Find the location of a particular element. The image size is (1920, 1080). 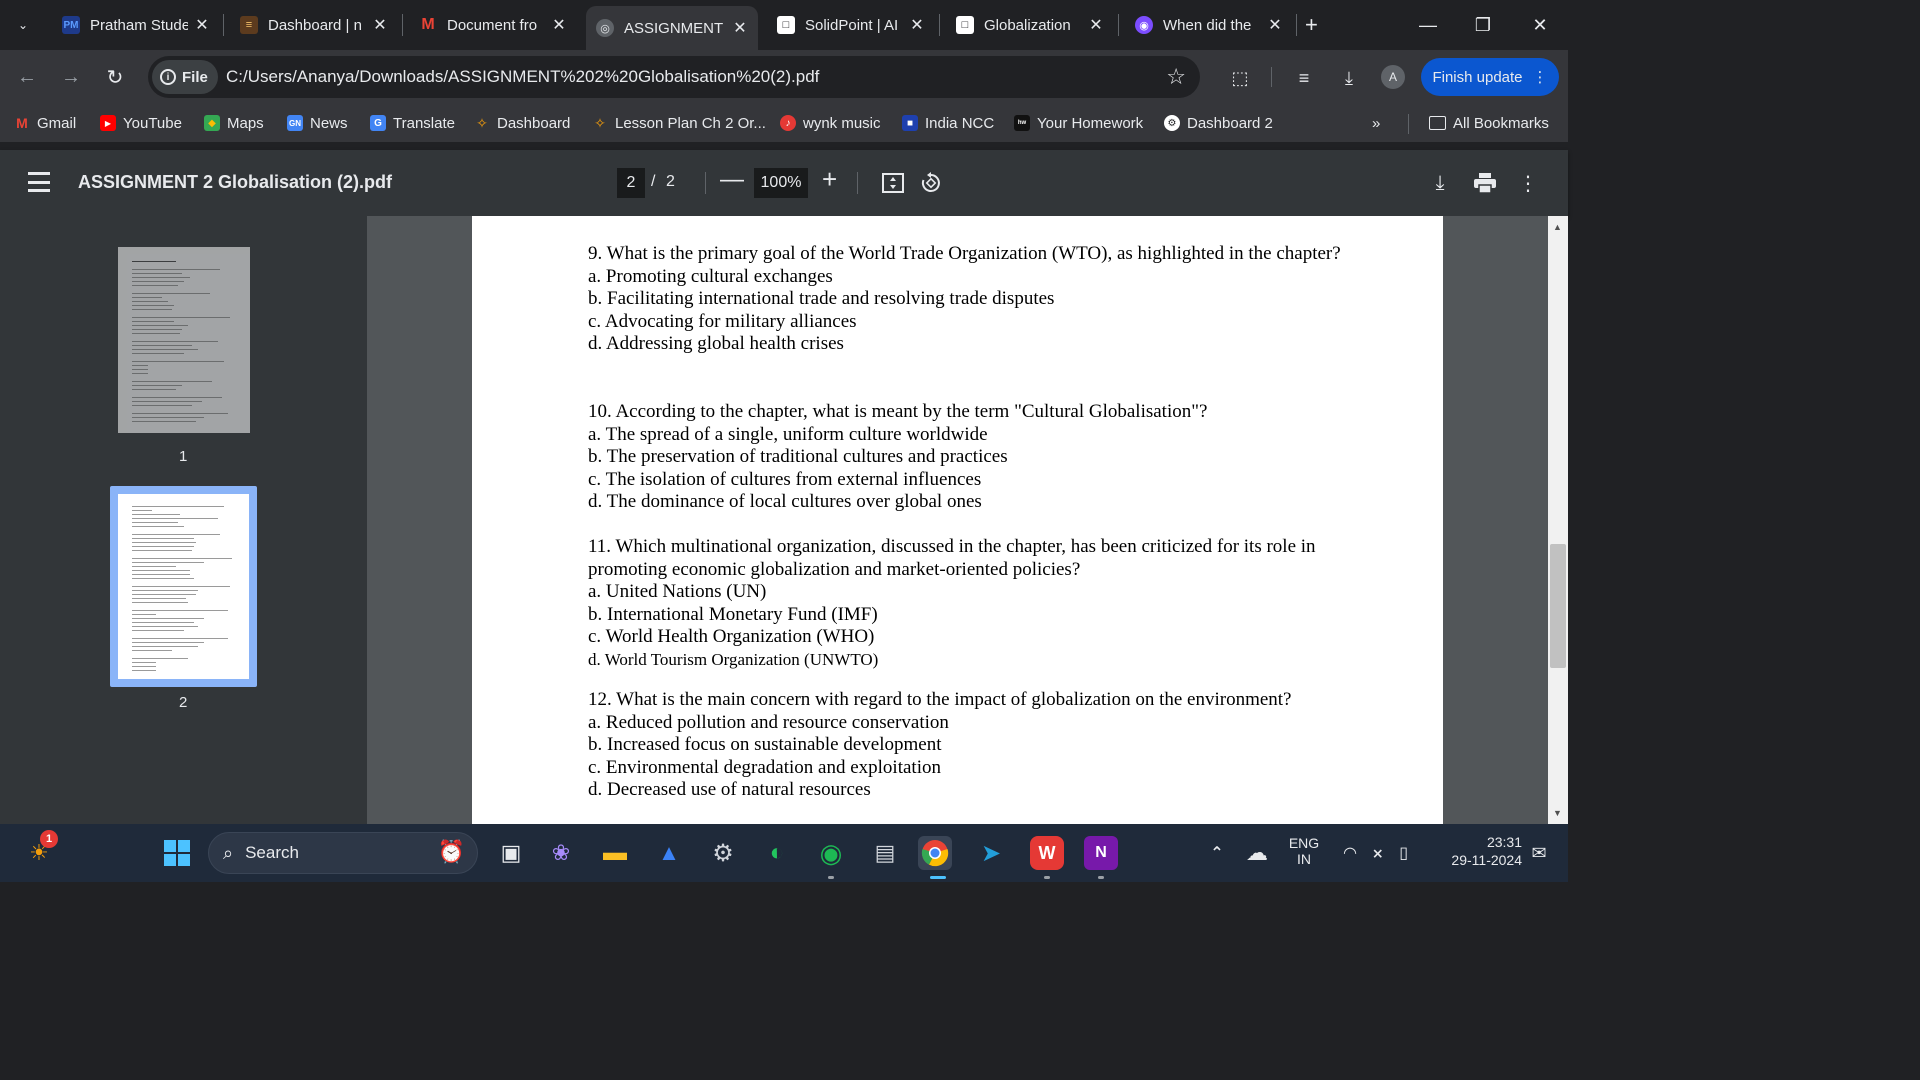

bookmark-label: Your Homework is located at coordinates (1090, 123).